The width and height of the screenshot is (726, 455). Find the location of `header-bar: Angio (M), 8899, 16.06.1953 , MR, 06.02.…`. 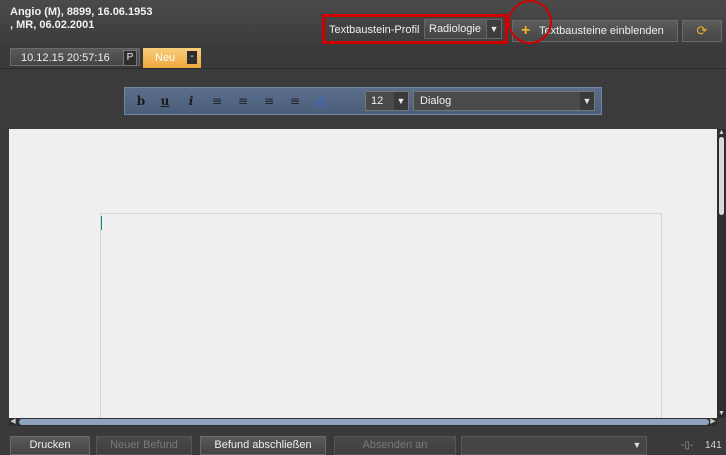

header-bar: Angio (M), 8899, 16.06.1953 , MR, 06.02.… is located at coordinates (363, 23).